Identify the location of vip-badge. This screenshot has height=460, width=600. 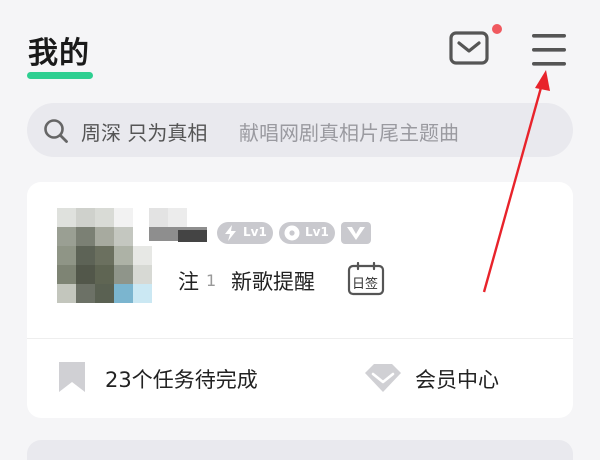
(356, 233).